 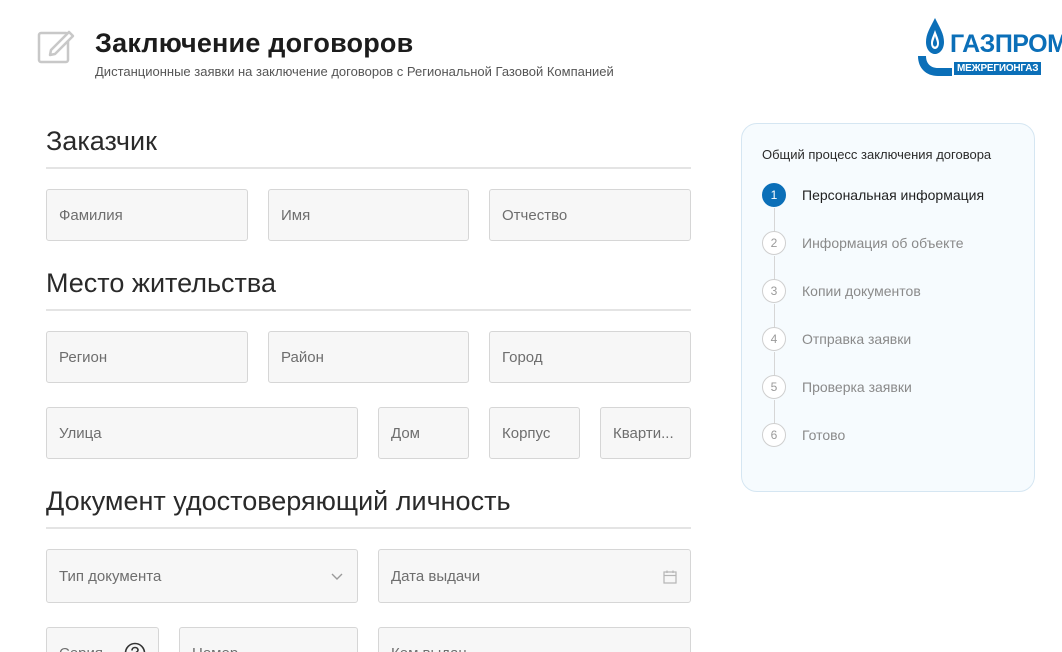 I want to click on last-name-input, so click(x=147, y=215).